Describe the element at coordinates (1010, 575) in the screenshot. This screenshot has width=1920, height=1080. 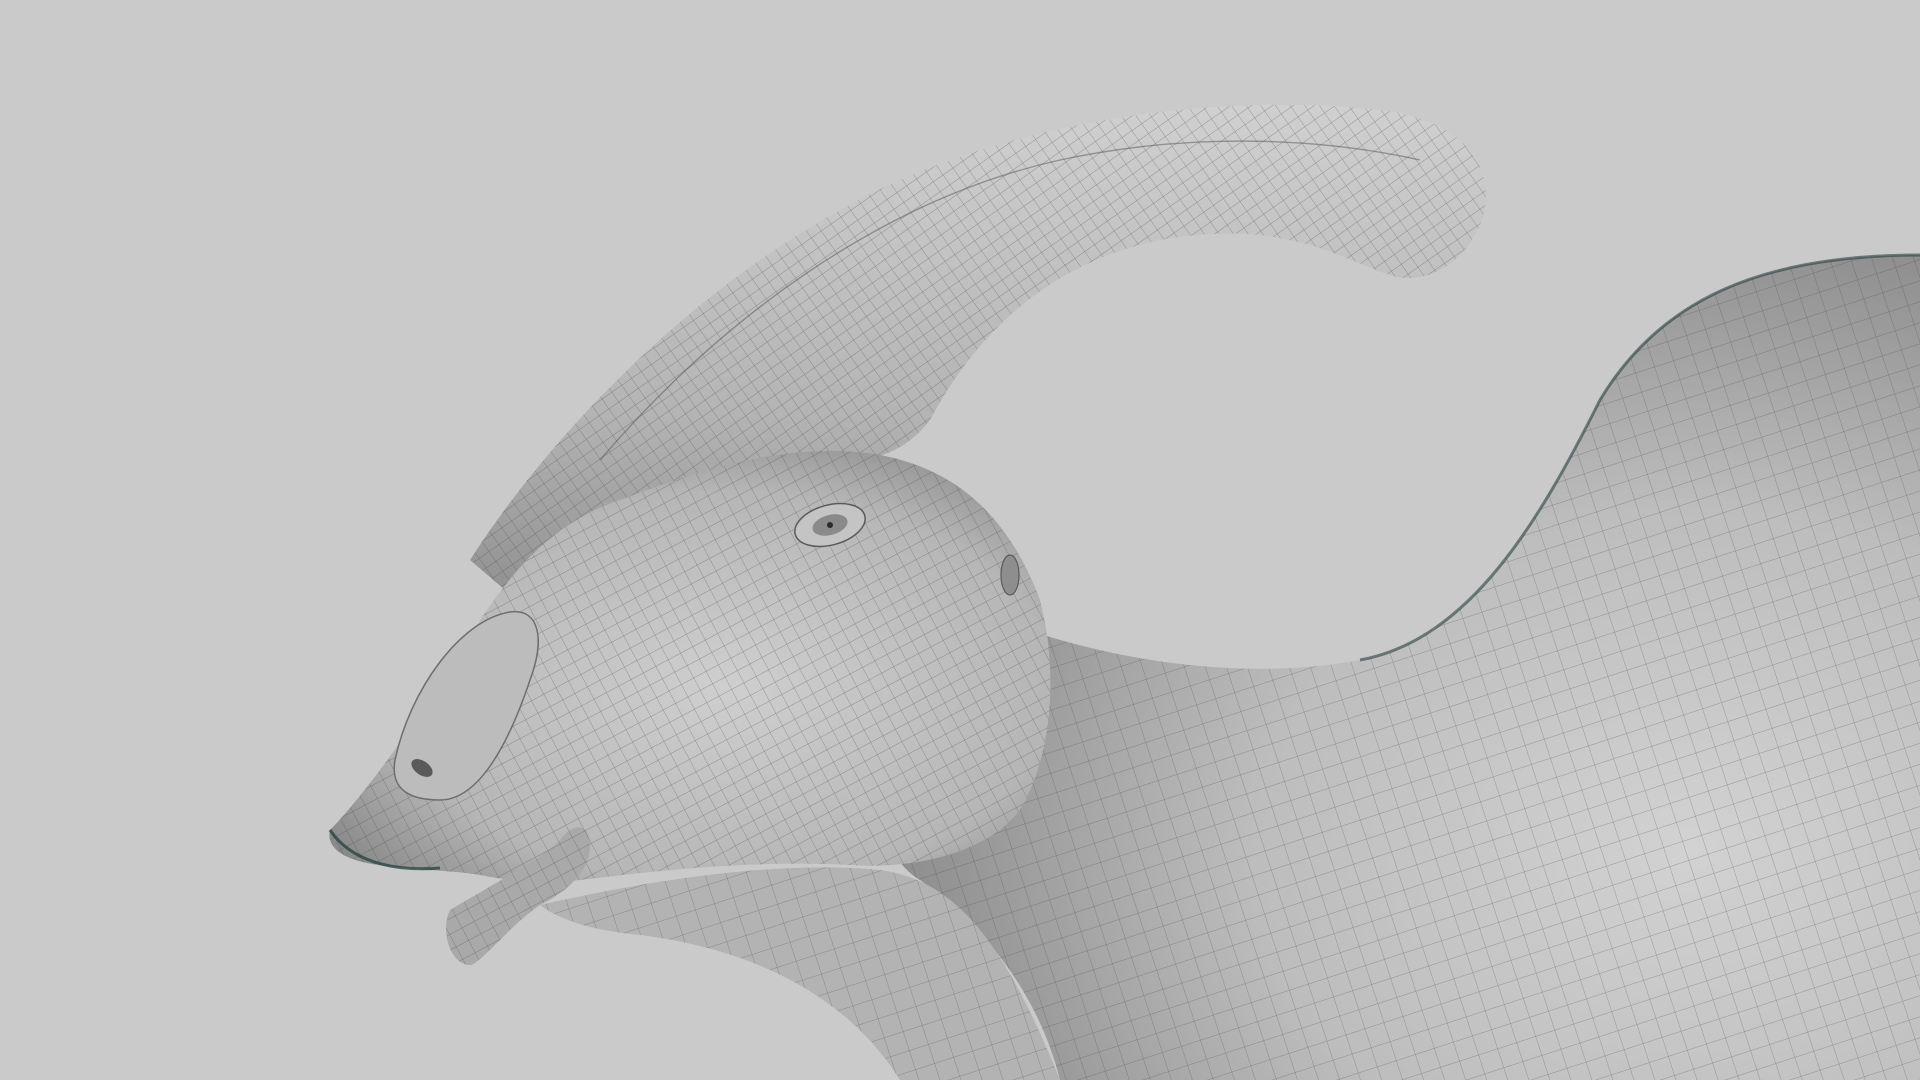
I see `ear-mesh` at that location.